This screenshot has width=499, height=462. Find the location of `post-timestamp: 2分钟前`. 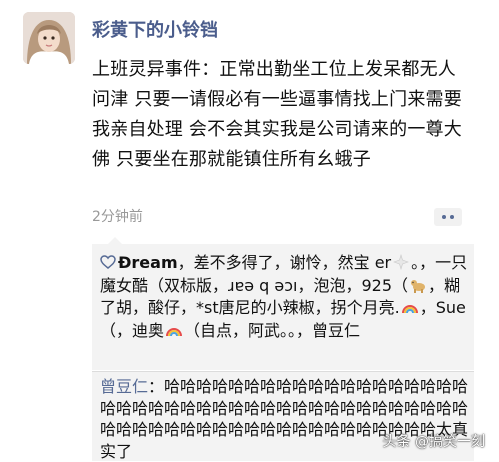

post-timestamp: 2分钟前 is located at coordinates (117, 217).